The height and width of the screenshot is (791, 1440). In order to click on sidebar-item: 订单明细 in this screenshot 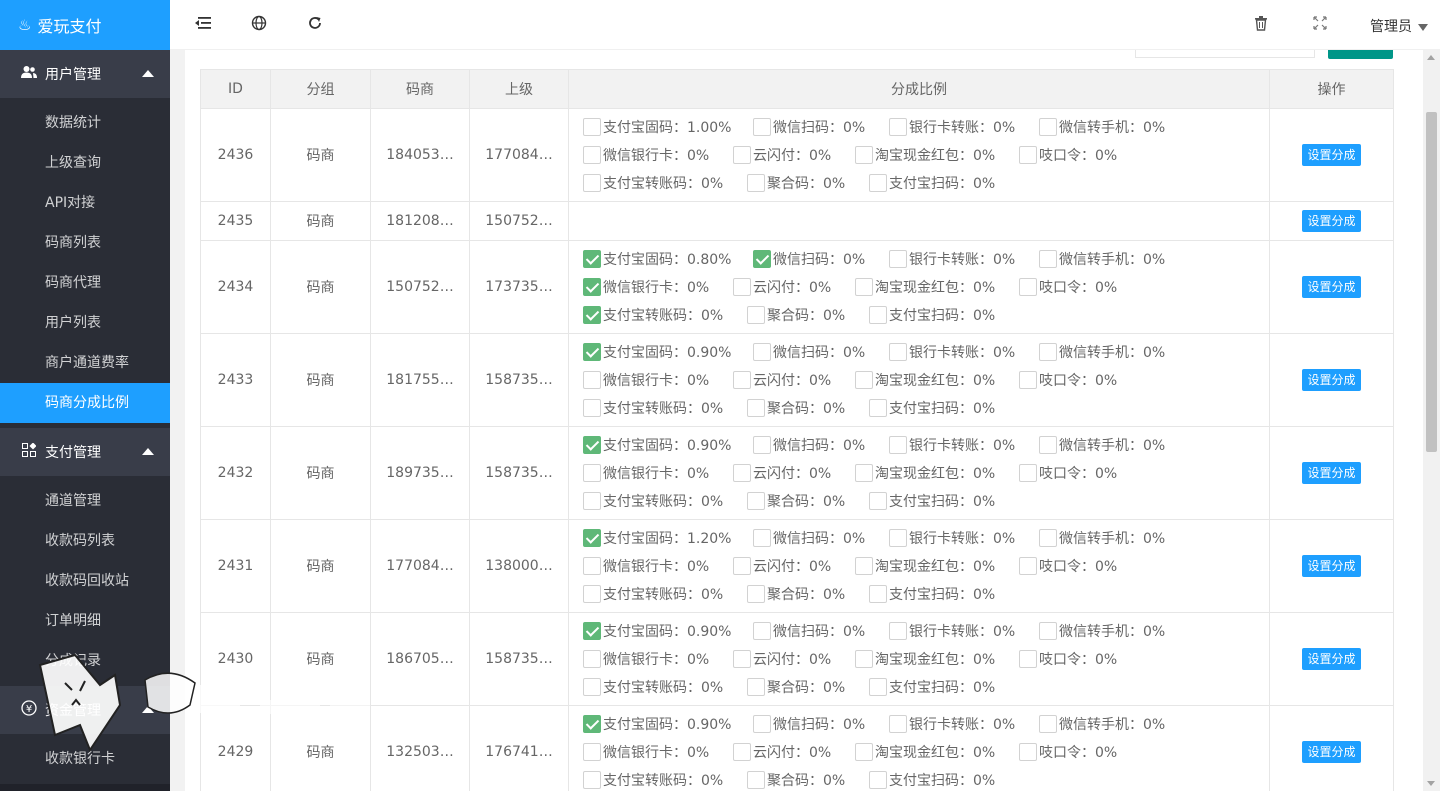, I will do `click(85, 621)`.